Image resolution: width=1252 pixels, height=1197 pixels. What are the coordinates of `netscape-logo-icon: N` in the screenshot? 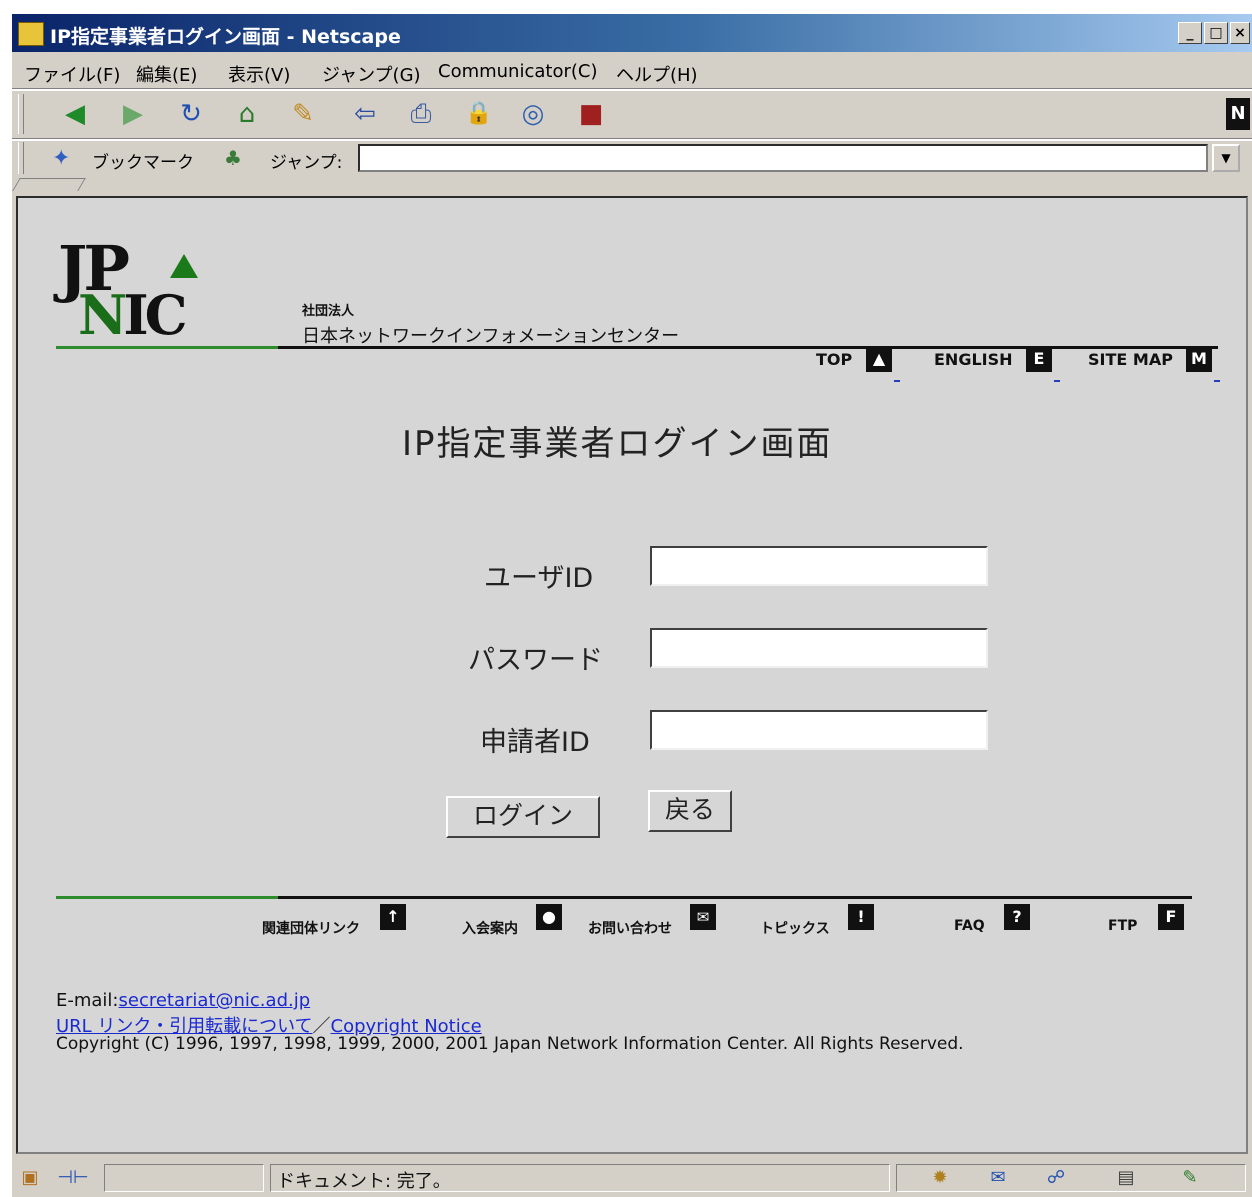 It's located at (1238, 114).